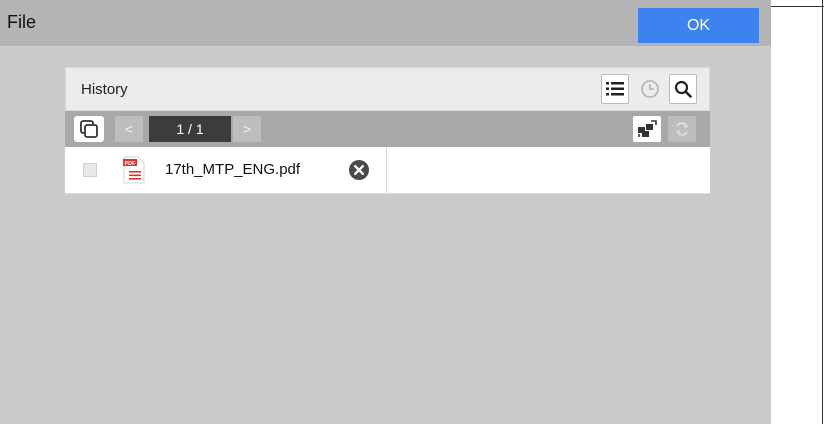 The image size is (824, 424). I want to click on panel-header: History, so click(387, 89).